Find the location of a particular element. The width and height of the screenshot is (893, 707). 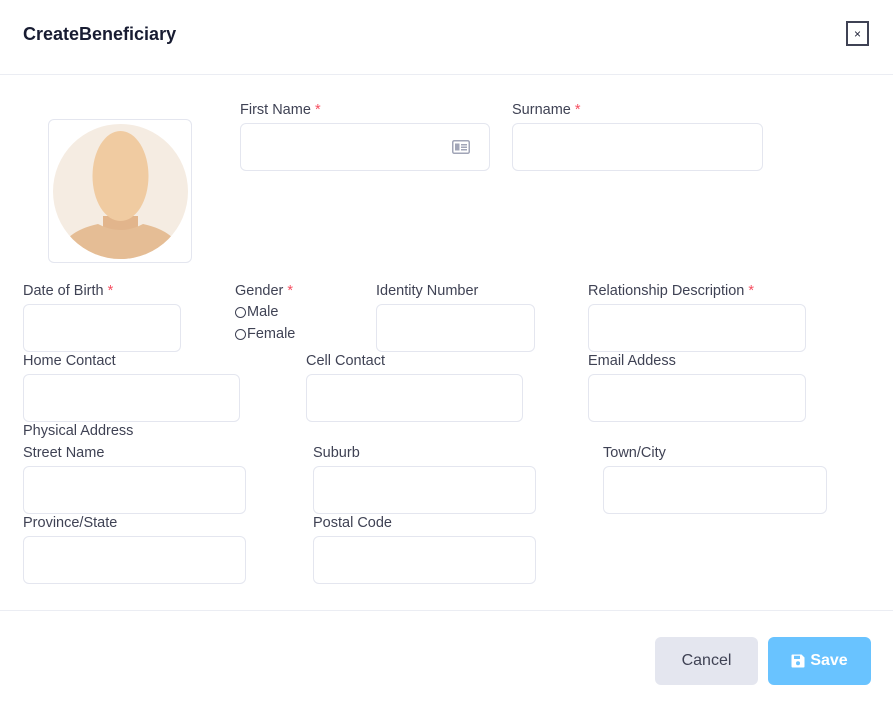

relationship-description-input is located at coordinates (697, 328).